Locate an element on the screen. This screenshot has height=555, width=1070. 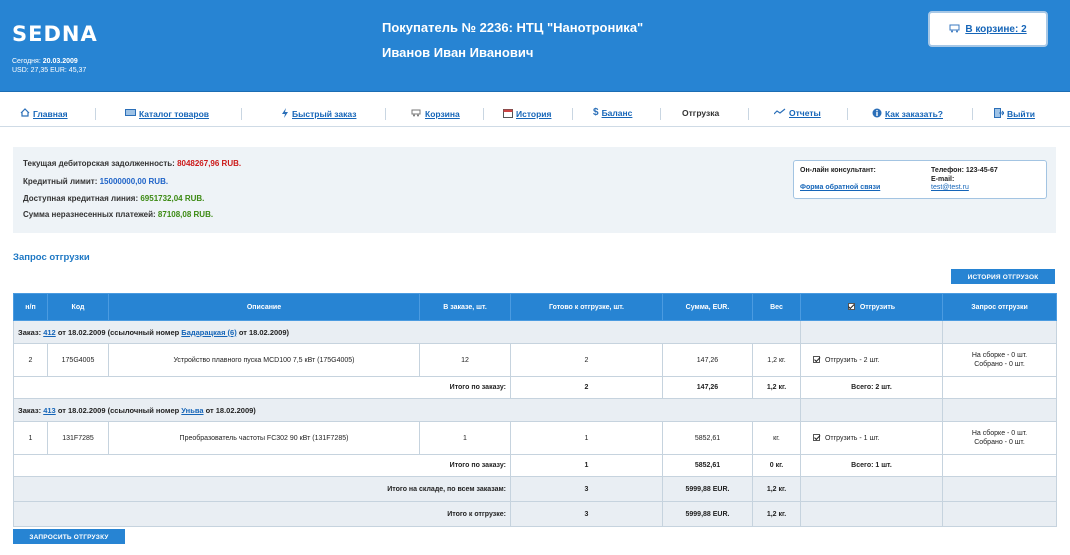
nav-item-quick-order: Быстрый заказ is located at coordinates (318, 114).